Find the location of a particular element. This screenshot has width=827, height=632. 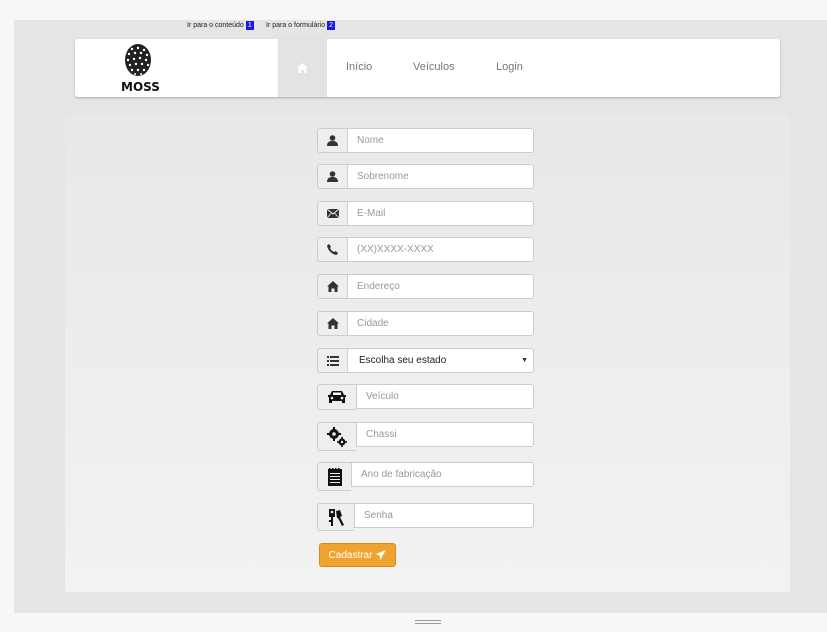

senha-group is located at coordinates (425, 517).